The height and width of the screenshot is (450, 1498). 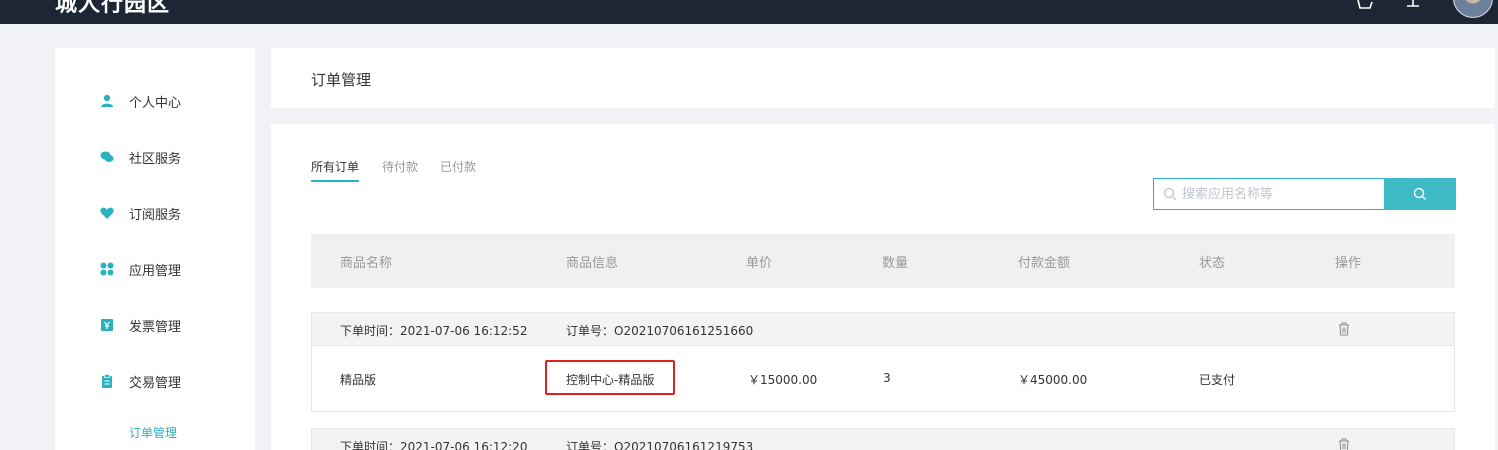 I want to click on order-time: 下单时间：2021-07-06 16:12:20, so click(x=434, y=445).